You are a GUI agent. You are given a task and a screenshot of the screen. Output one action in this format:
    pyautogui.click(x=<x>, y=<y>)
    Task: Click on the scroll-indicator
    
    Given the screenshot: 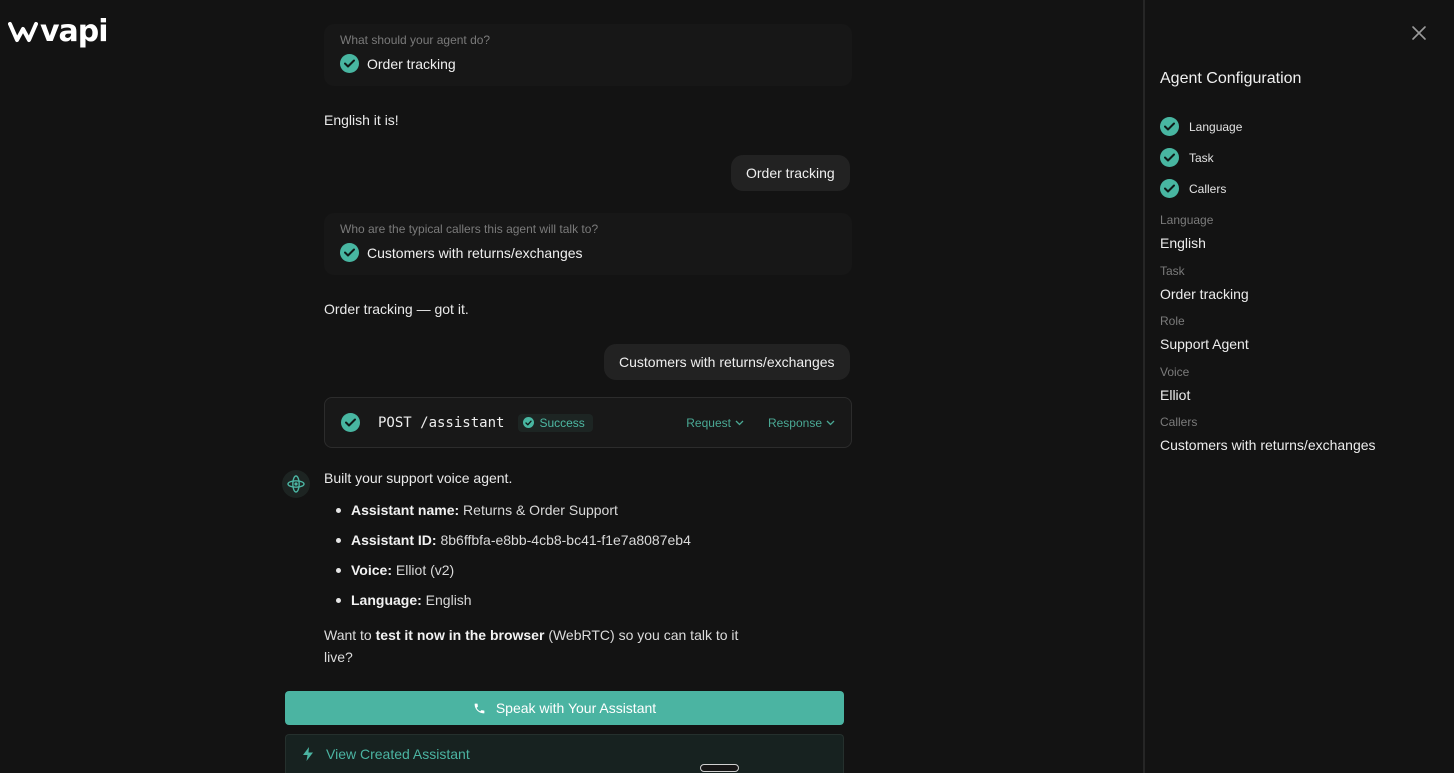 What is the action you would take?
    pyautogui.click(x=719, y=768)
    